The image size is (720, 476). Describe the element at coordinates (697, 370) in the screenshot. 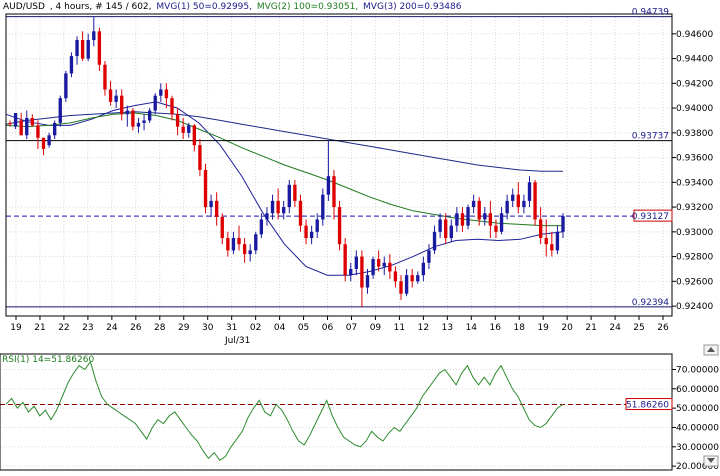

I see `rsi-y-tick-label: 70.00000` at that location.